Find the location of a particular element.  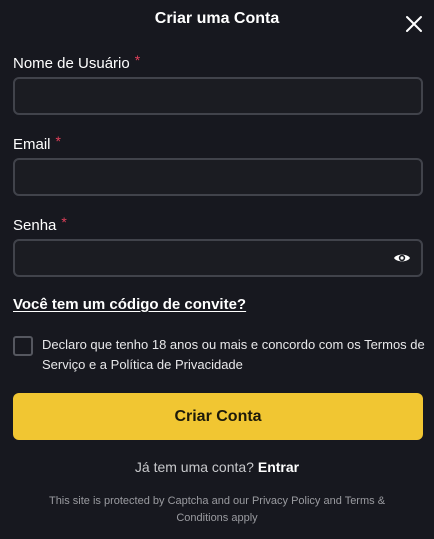

username-field-box is located at coordinates (218, 96).